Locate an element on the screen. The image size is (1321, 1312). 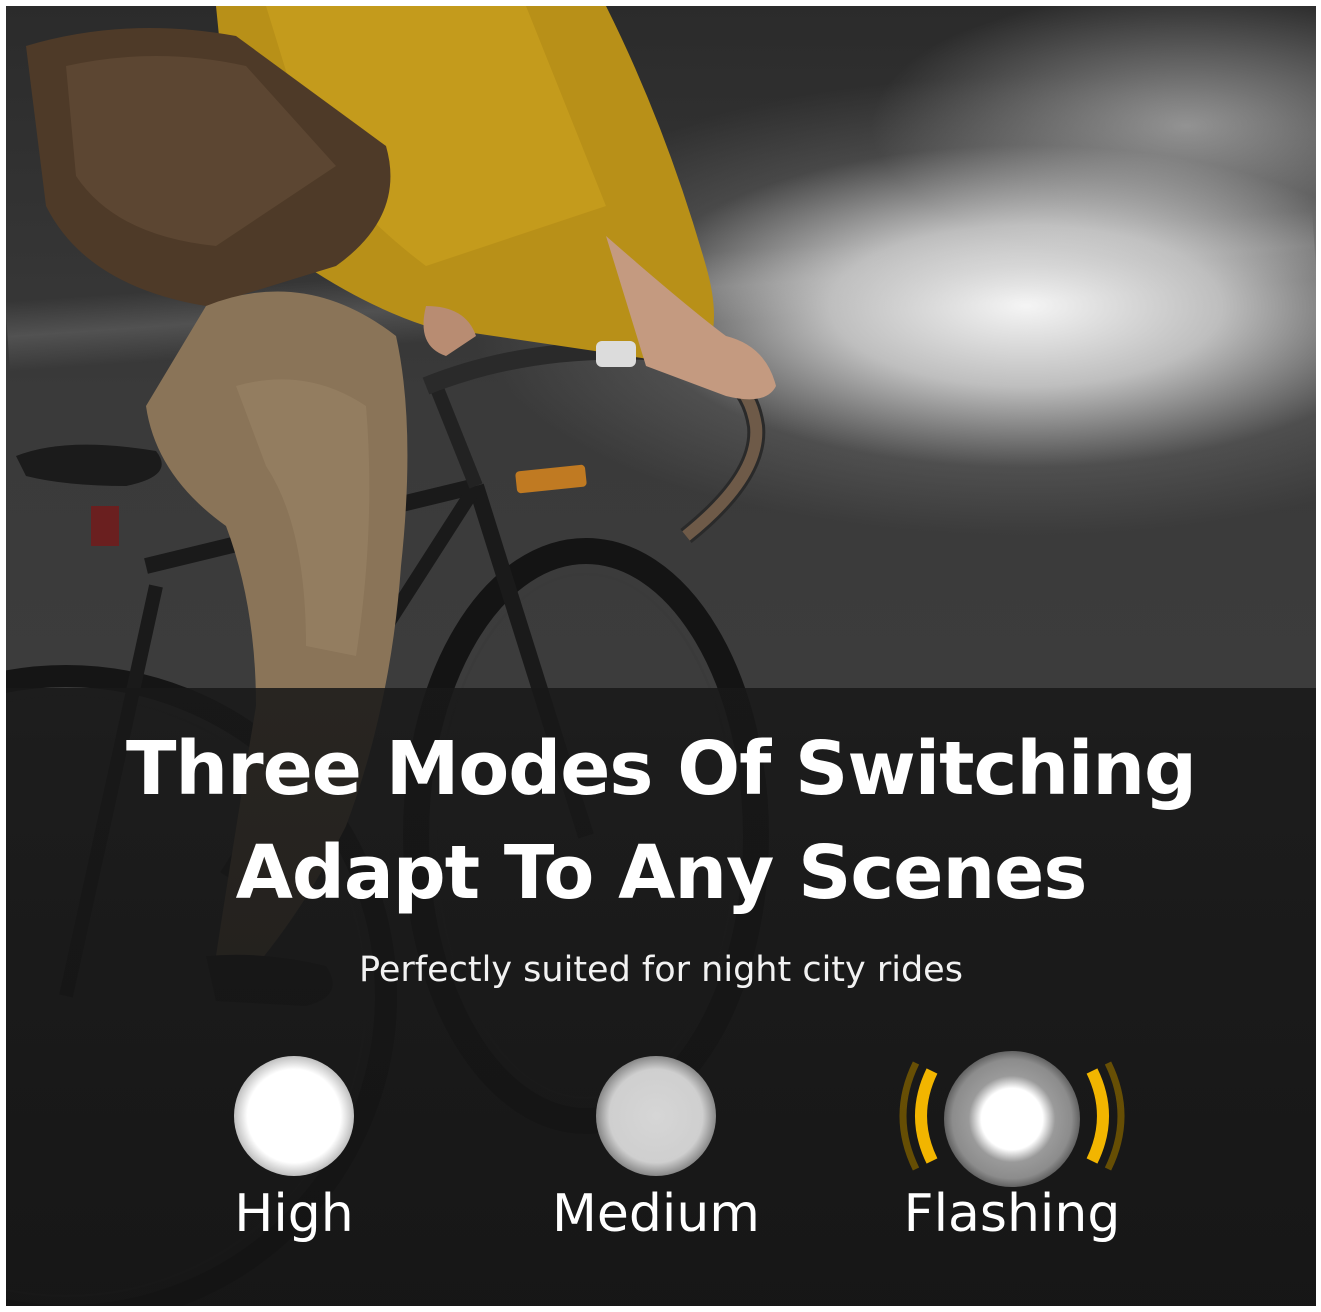
flash-arcs is located at coordinates (1012, 1116).